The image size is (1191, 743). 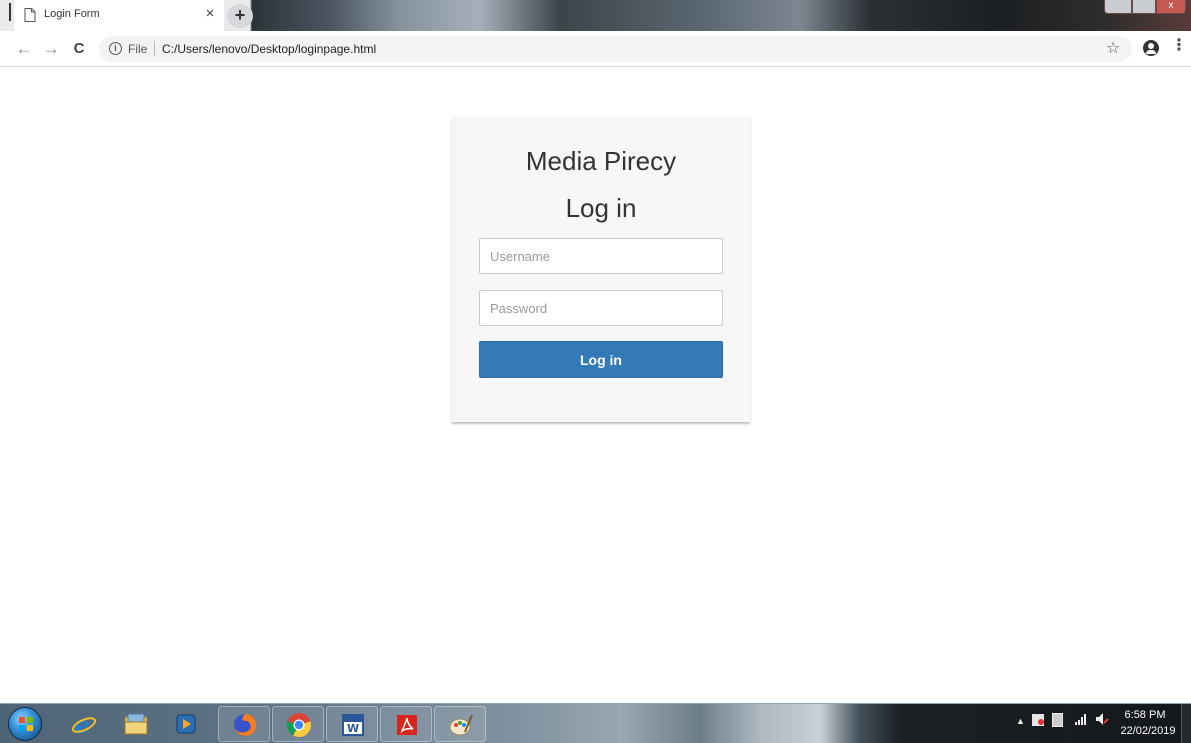 I want to click on acrobat-icon, so click(x=407, y=725).